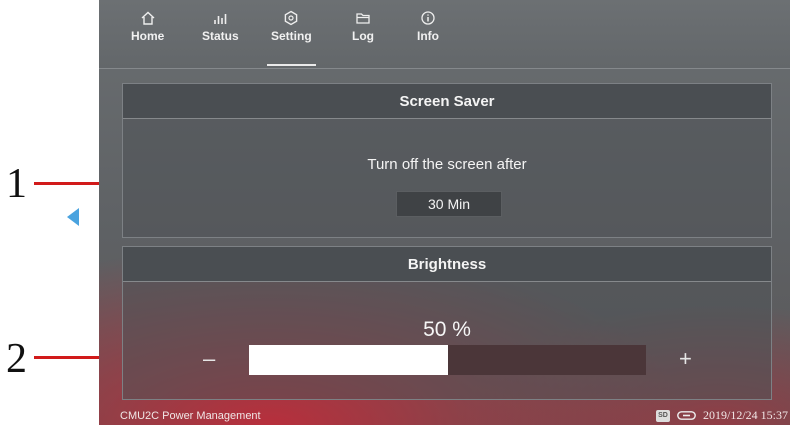  I want to click on brightness-slider, so click(447, 360).